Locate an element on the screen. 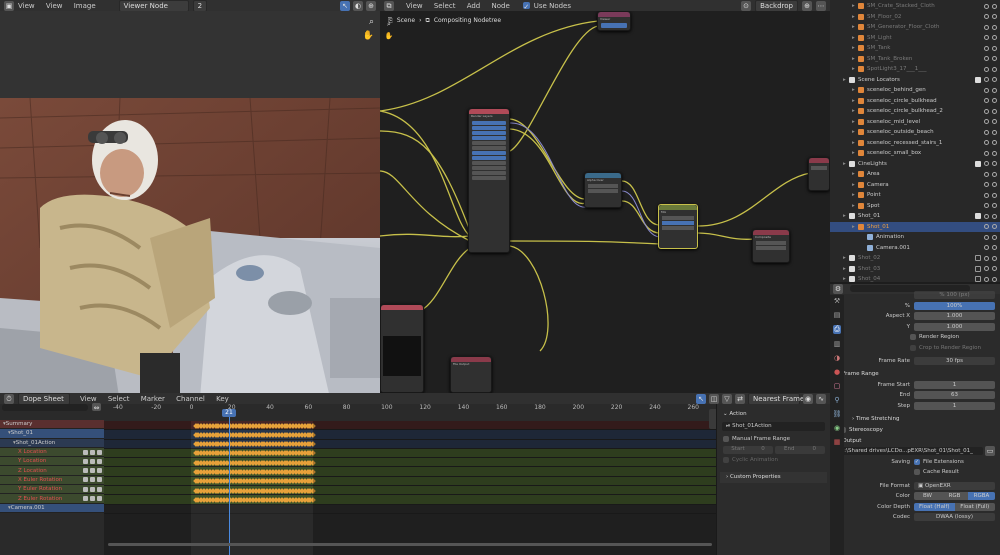  channel-row: ▾ Summary is located at coordinates (52, 425).